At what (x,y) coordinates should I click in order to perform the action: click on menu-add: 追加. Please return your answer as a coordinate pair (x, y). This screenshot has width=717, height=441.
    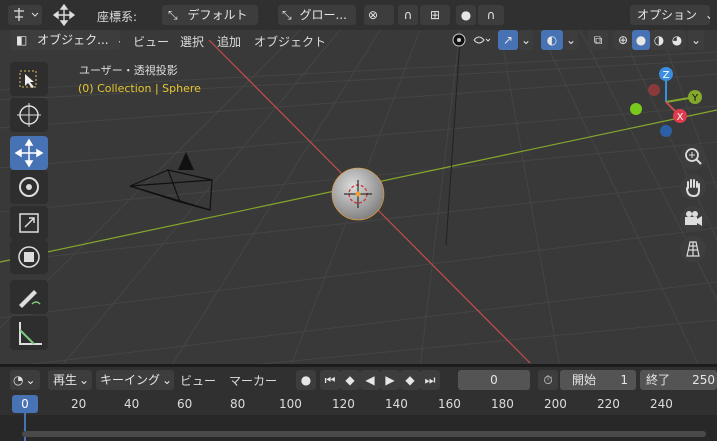
    Looking at the image, I should click on (229, 41).